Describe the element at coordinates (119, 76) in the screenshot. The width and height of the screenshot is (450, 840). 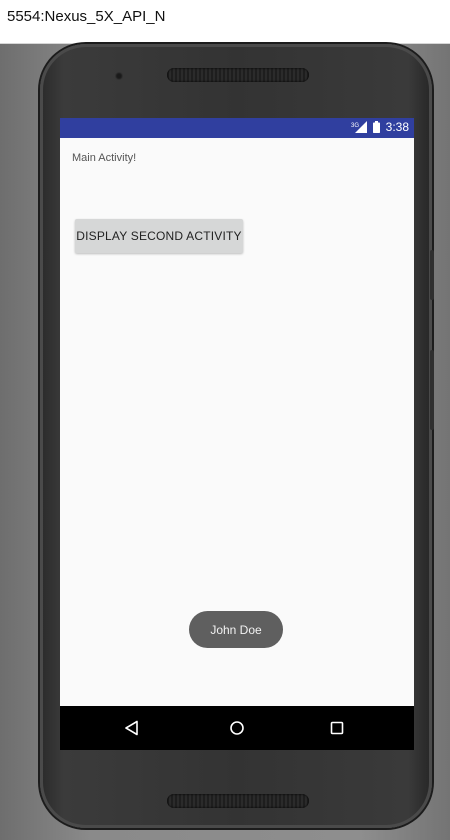
I see `camera-icon` at that location.